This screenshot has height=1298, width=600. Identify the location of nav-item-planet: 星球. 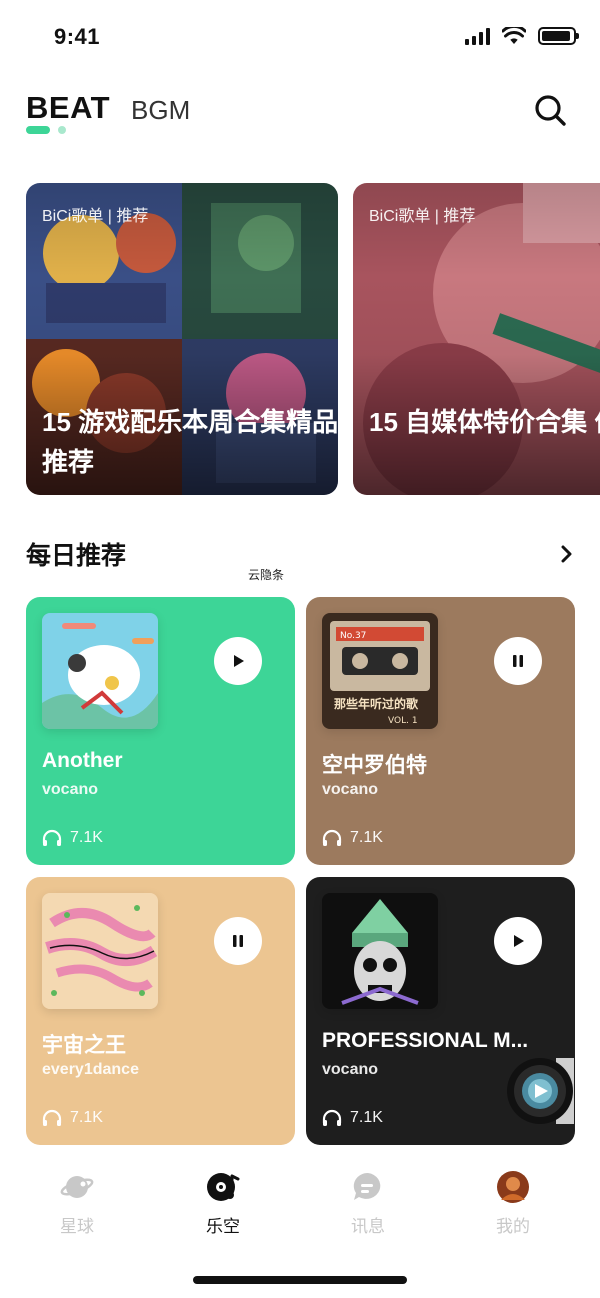
(77, 1203).